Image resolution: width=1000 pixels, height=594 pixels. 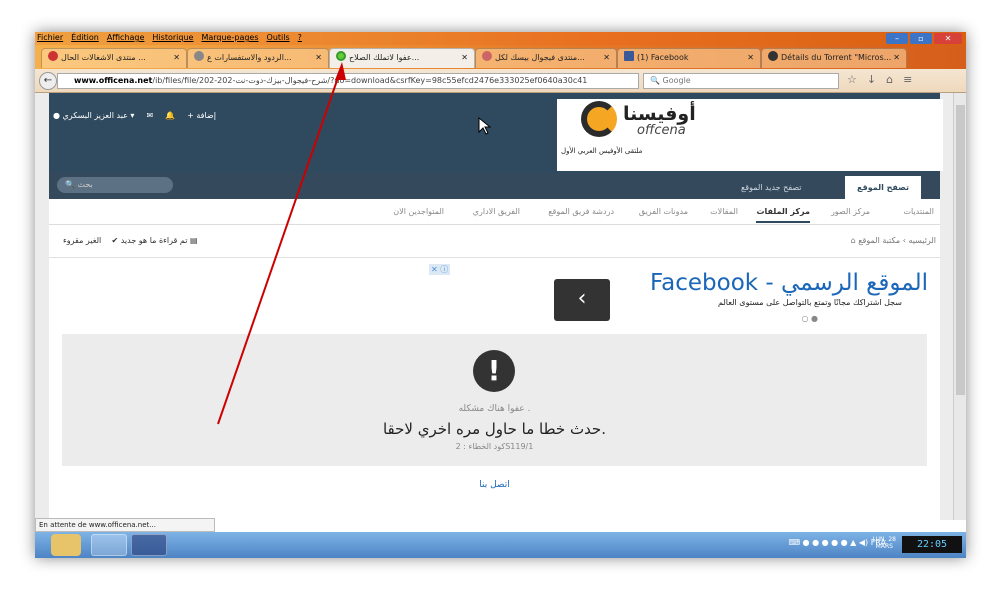 What do you see at coordinates (418, 211) in the screenshot?
I see `nav-online: المتواجدين الان` at bounding box center [418, 211].